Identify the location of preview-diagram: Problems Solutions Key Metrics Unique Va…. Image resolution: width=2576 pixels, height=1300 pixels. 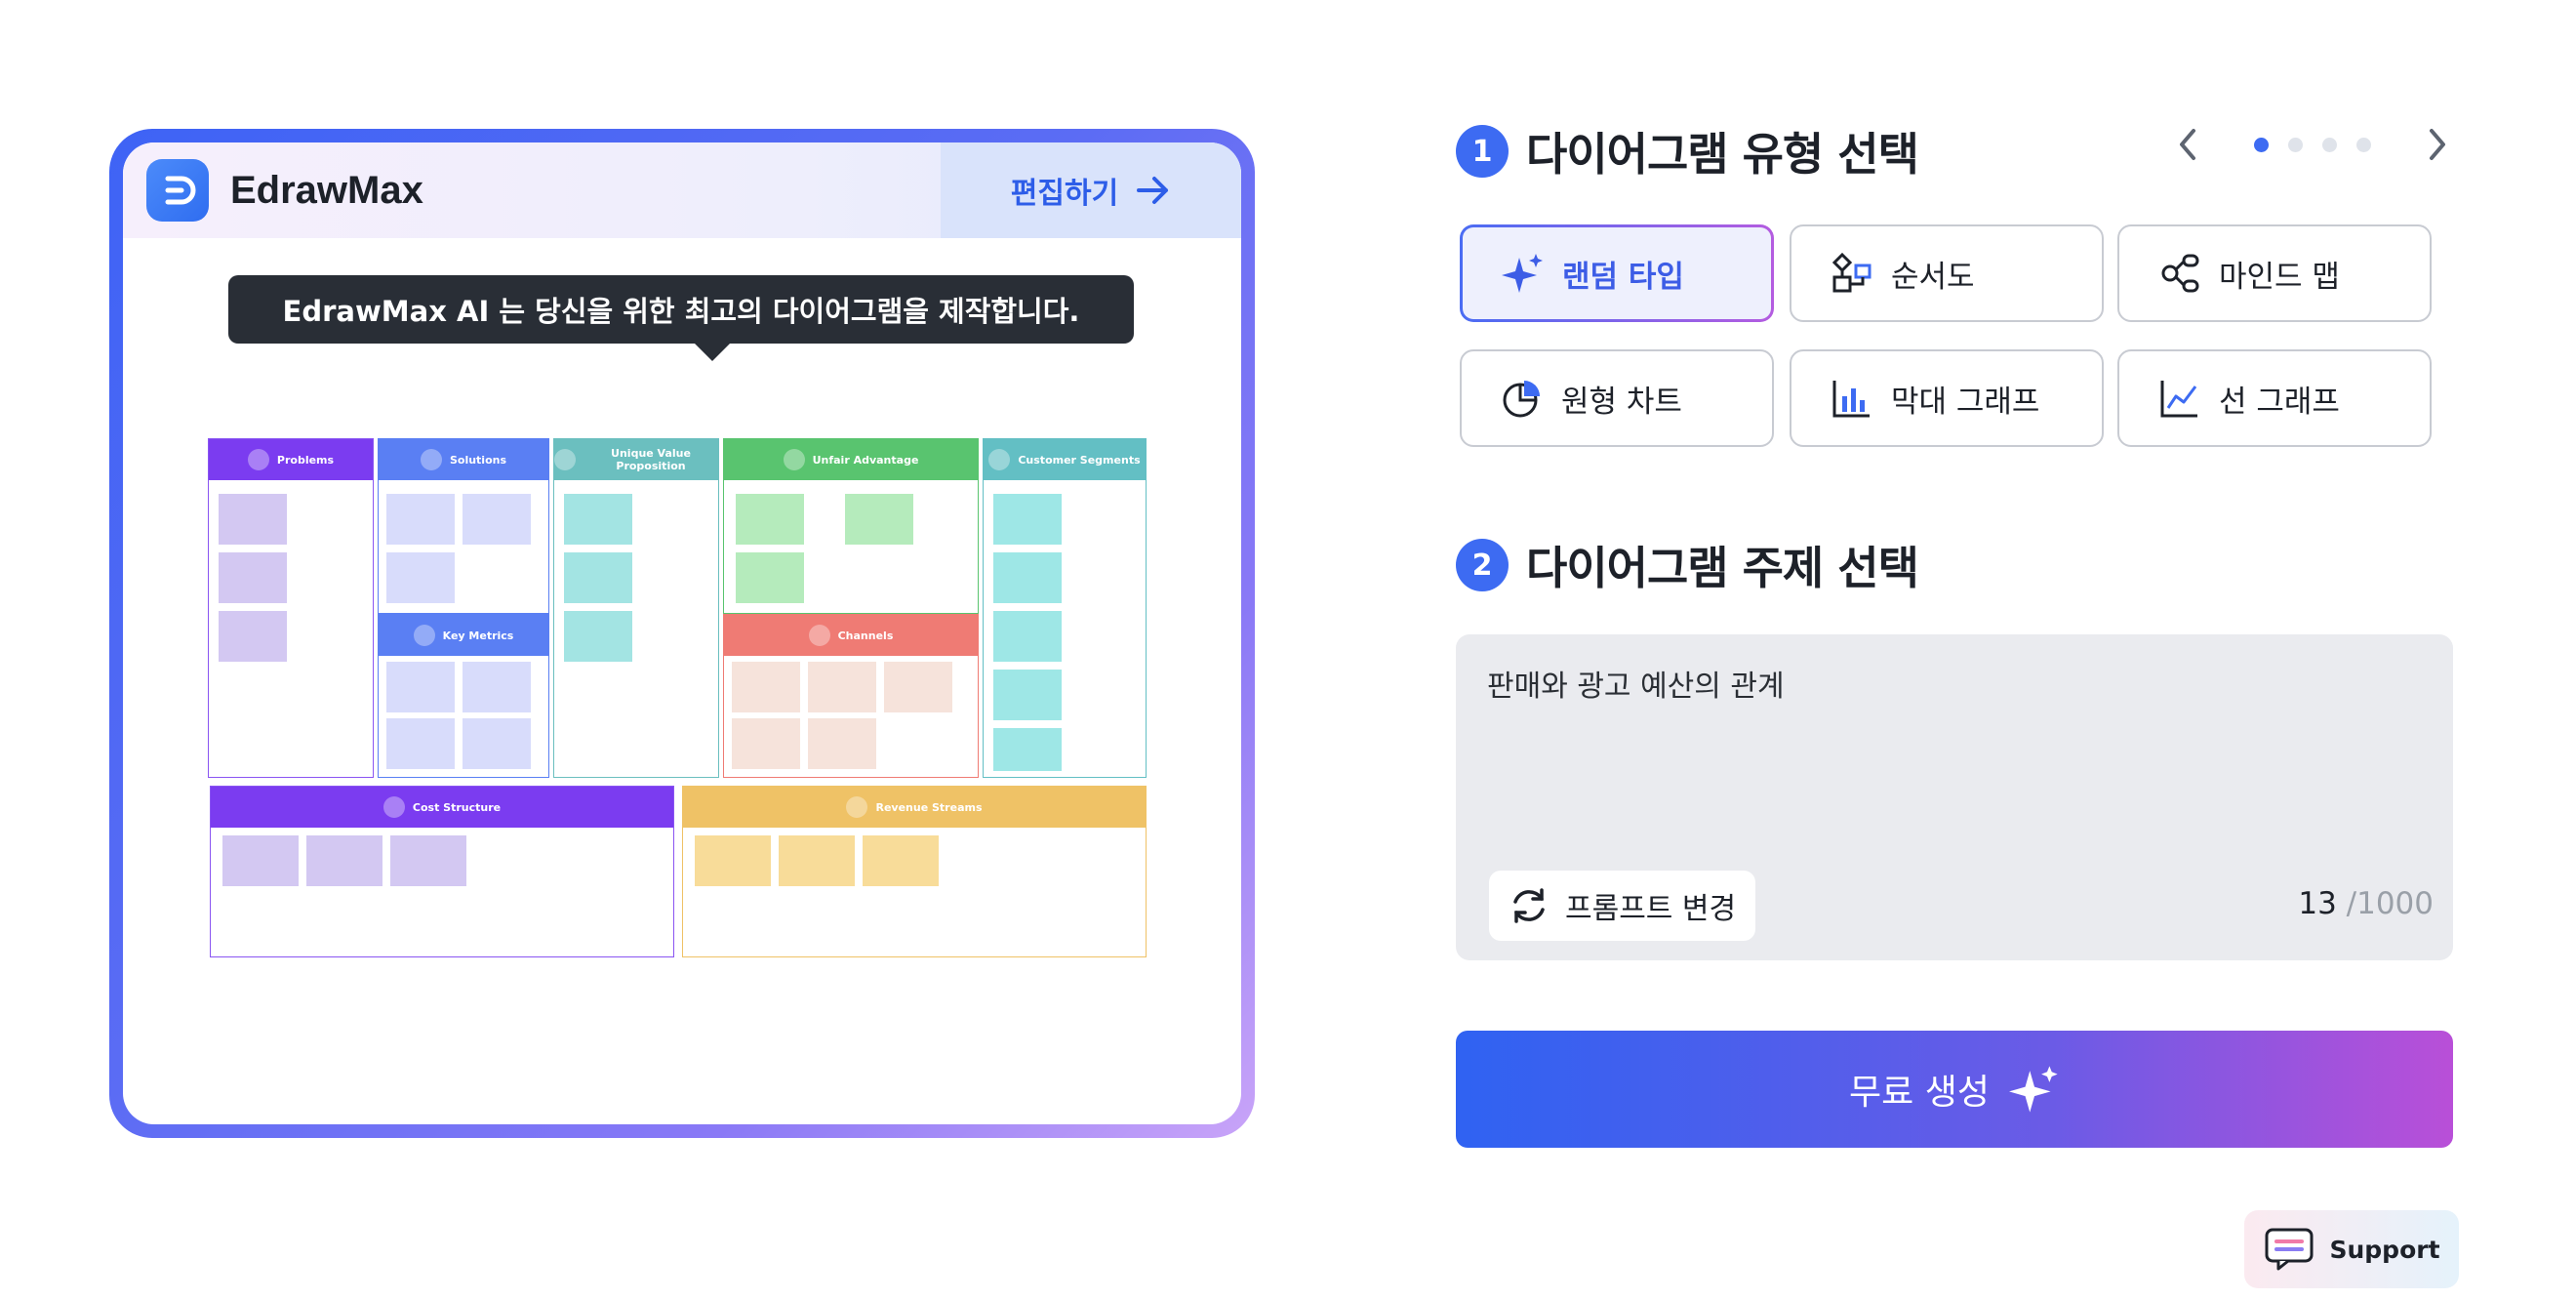
(677, 702).